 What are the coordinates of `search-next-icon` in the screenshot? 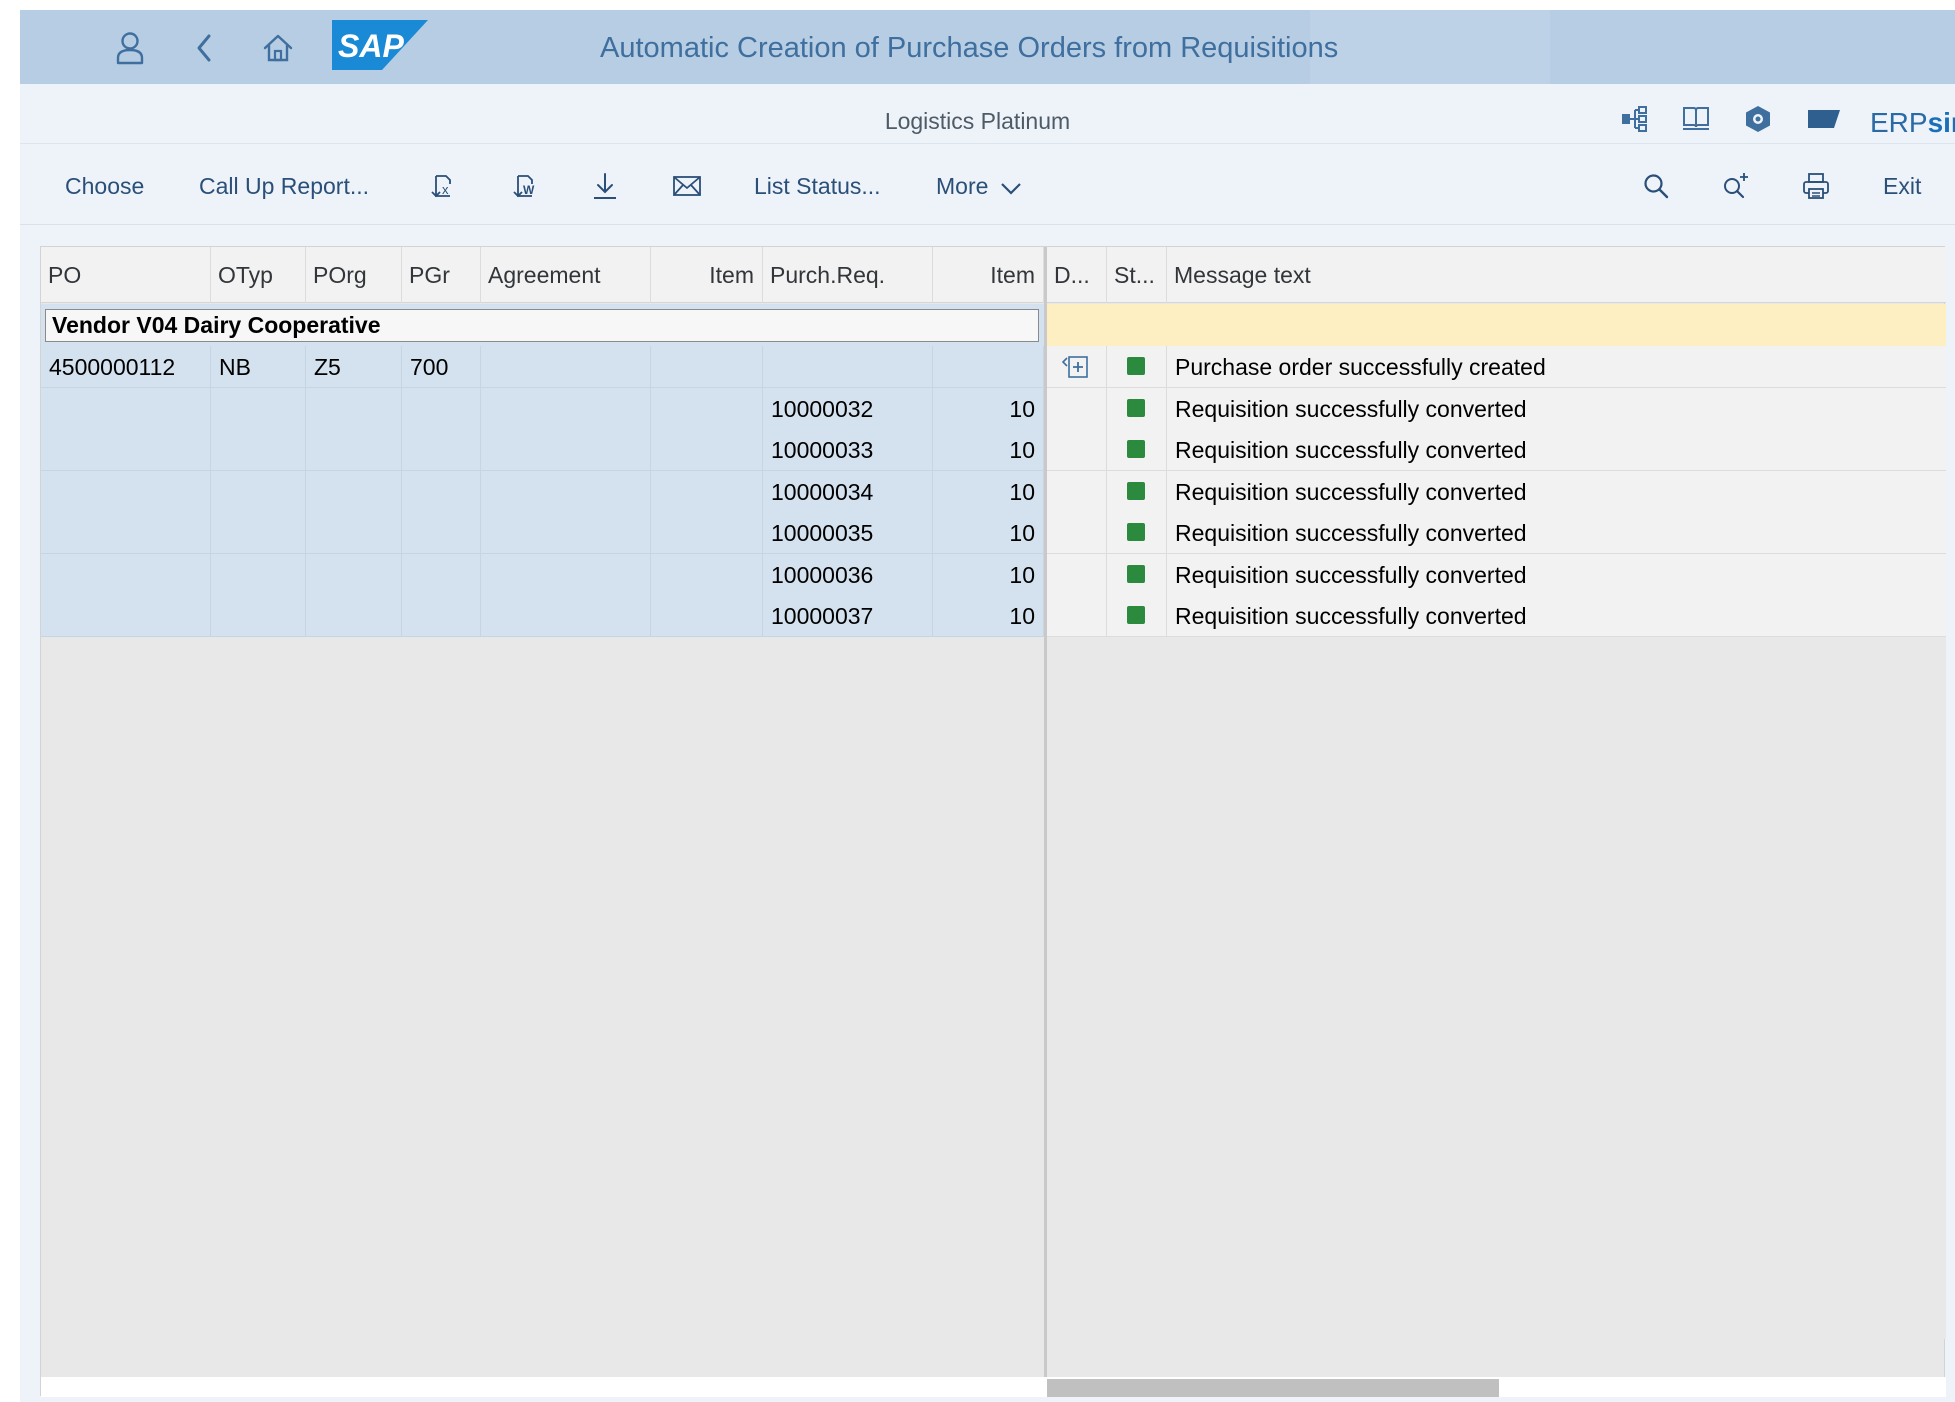 It's located at (1736, 186).